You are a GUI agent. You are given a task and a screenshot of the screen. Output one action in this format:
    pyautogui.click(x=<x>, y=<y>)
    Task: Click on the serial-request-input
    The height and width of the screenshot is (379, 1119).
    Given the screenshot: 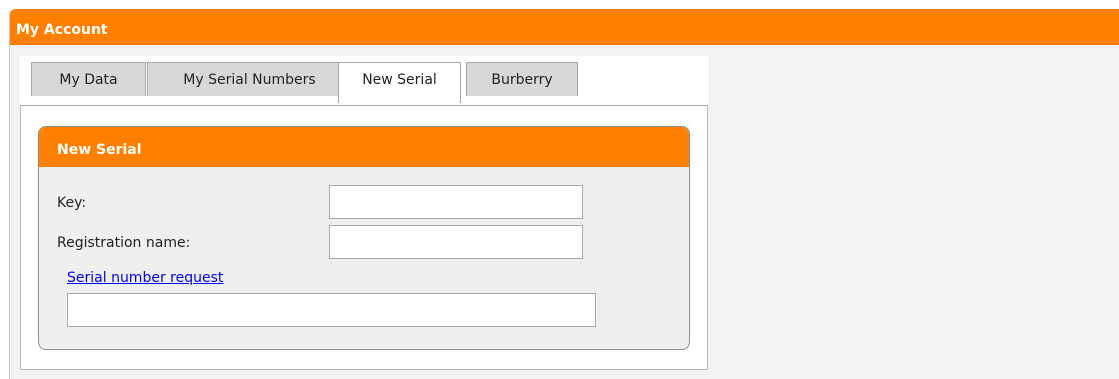 What is the action you would take?
    pyautogui.click(x=331, y=310)
    